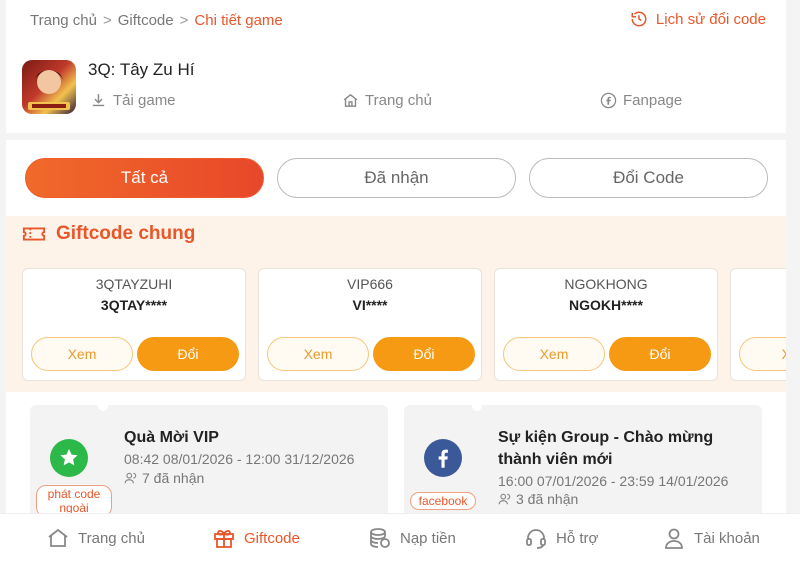  I want to click on nav-home-label: Trang chủ, so click(111, 538).